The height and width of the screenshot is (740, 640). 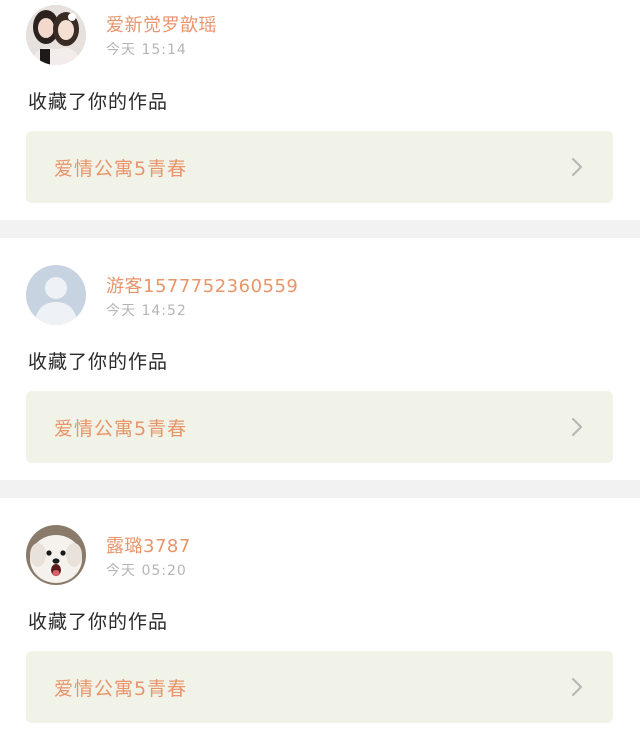 What do you see at coordinates (146, 50) in the screenshot?
I see `timestamp: 今天 15:14` at bounding box center [146, 50].